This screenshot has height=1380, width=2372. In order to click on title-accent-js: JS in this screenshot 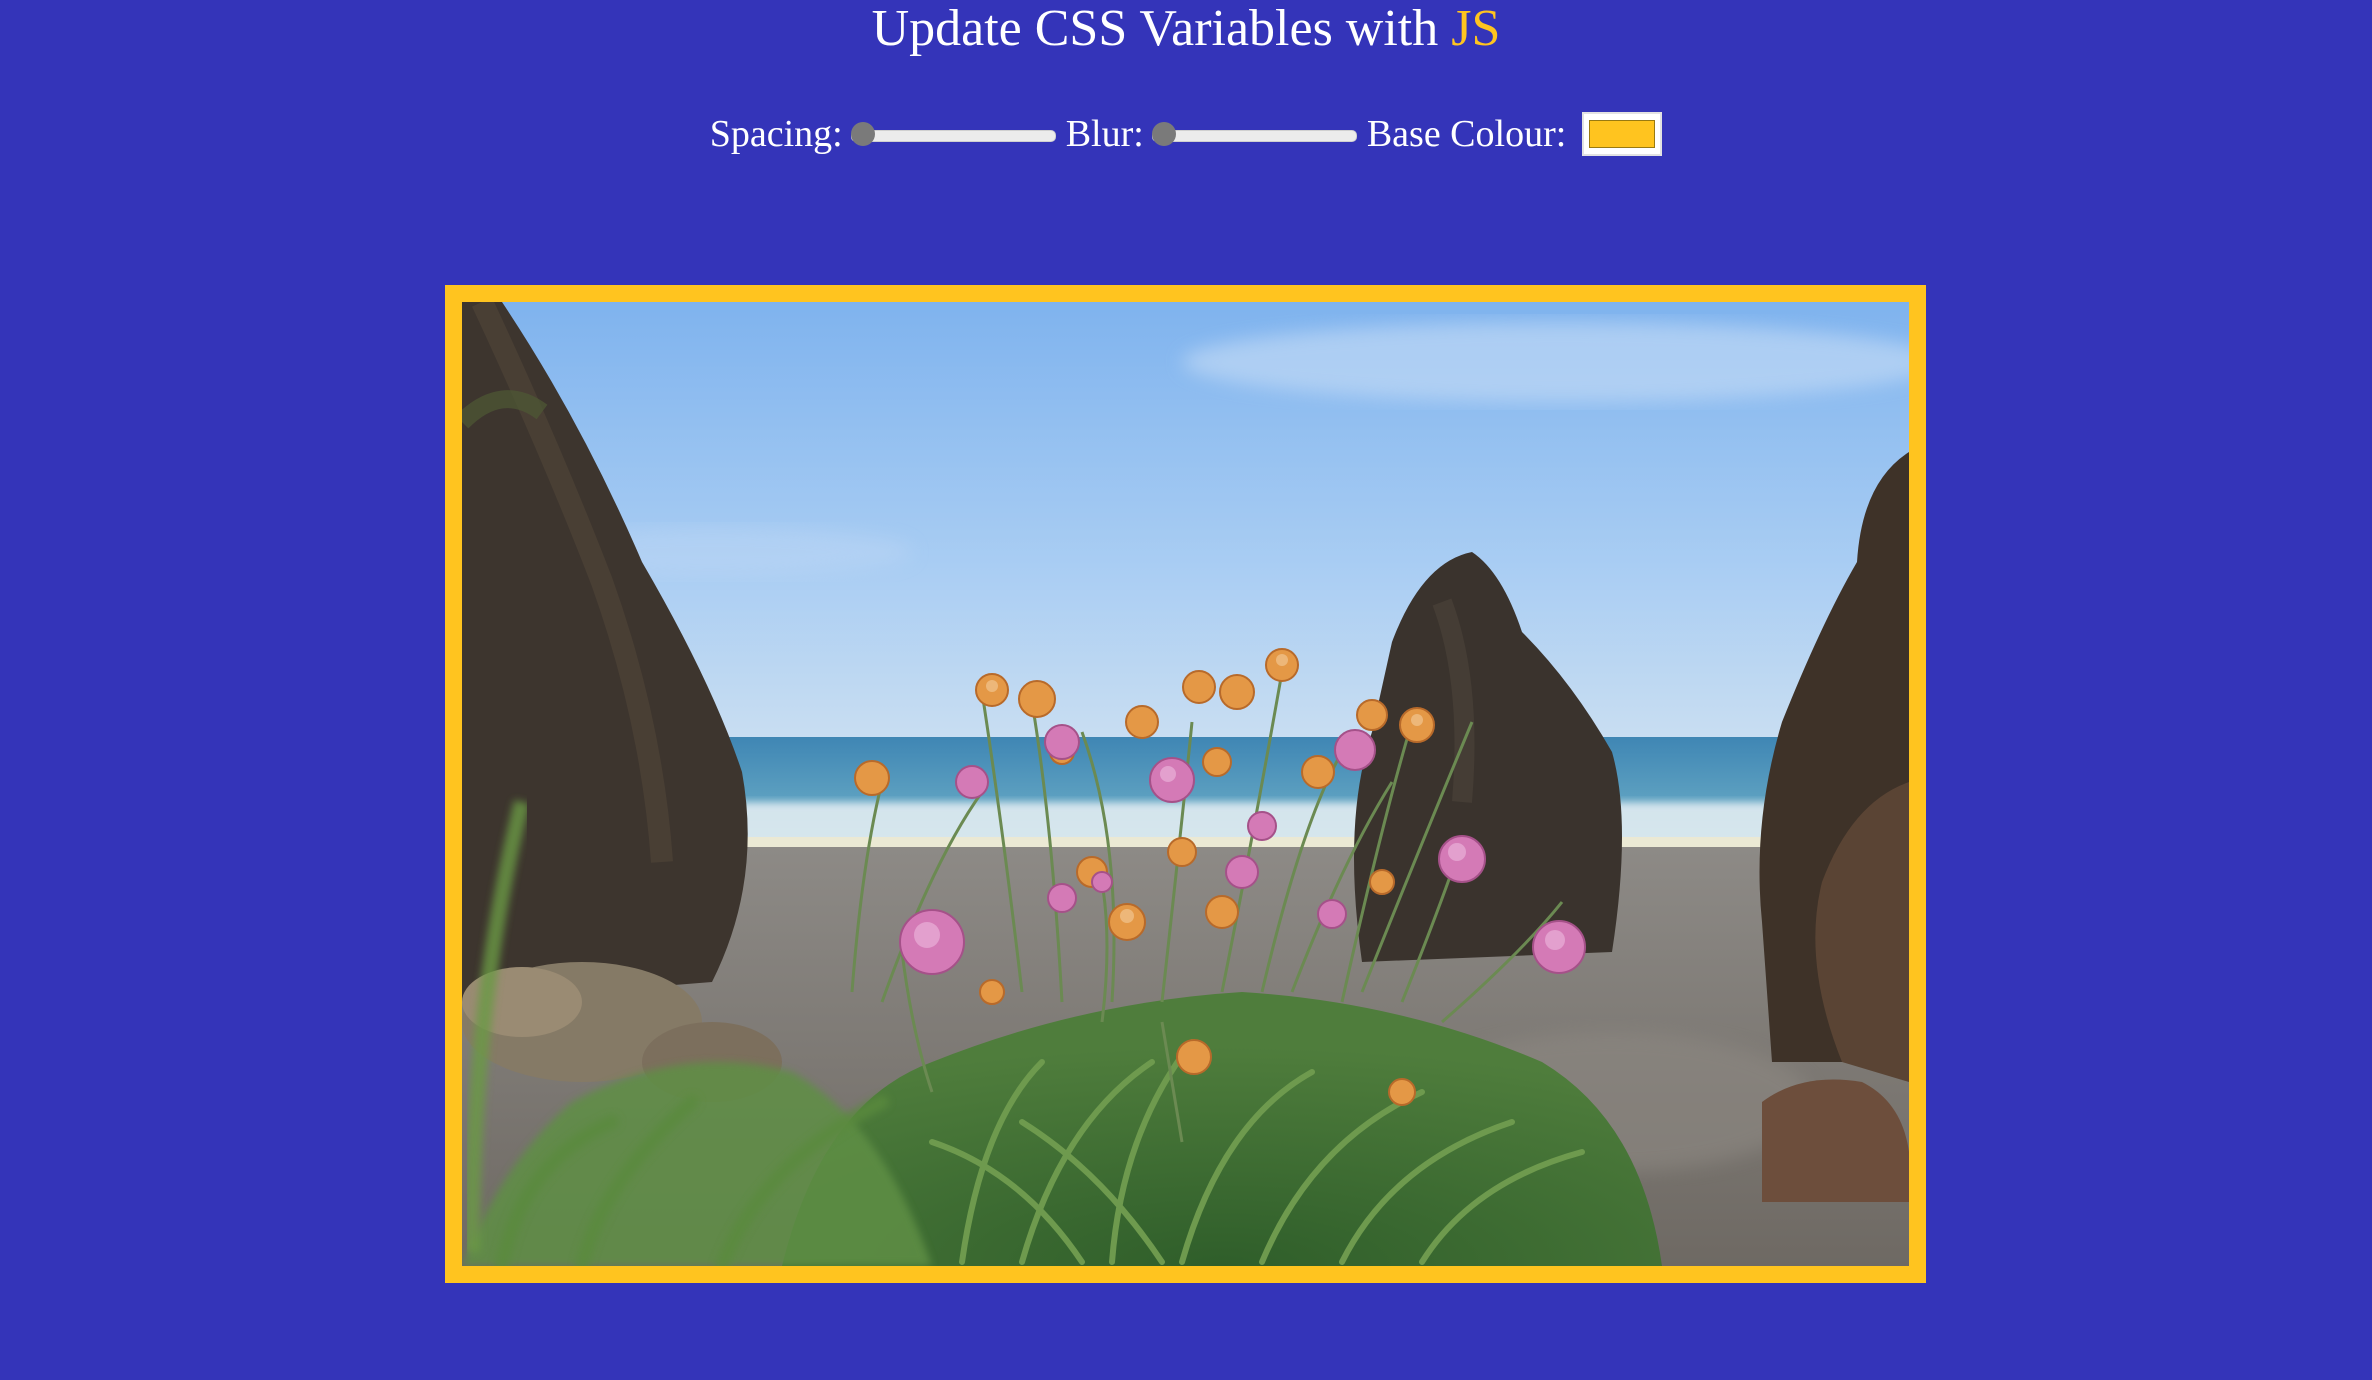, I will do `click(1476, 28)`.